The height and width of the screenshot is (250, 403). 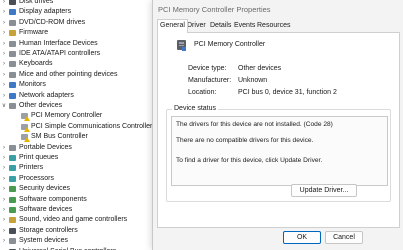 What do you see at coordinates (4, 106) in the screenshot?
I see `chevron-down-icon: ∨` at bounding box center [4, 106].